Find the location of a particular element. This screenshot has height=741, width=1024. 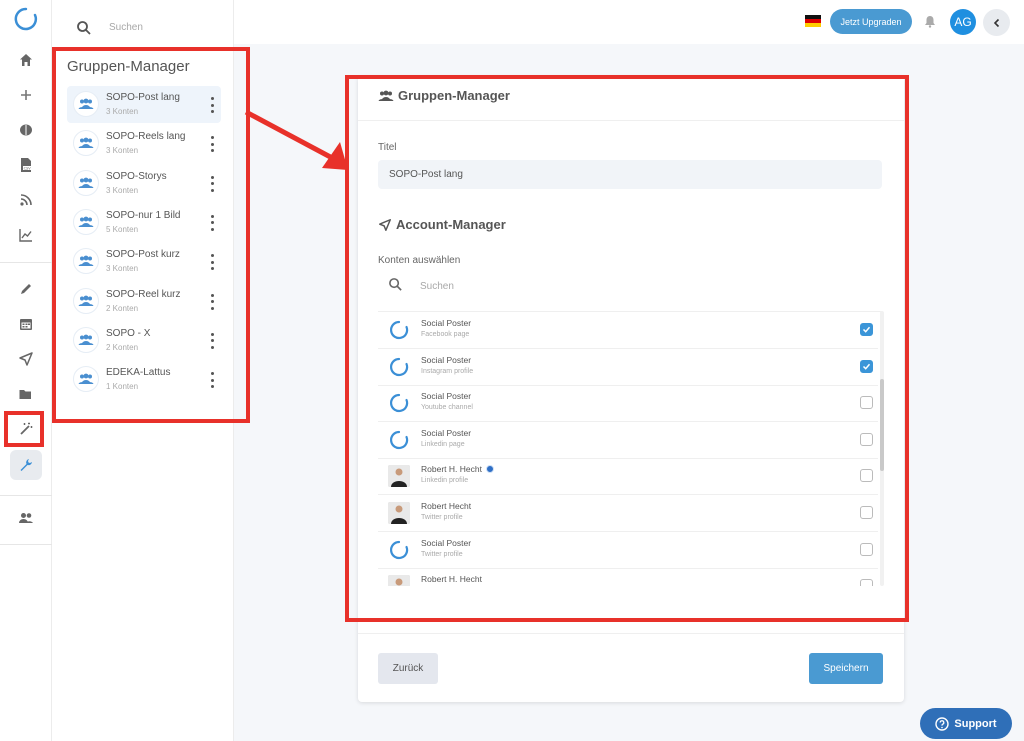

bell-icon is located at coordinates (930, 21).